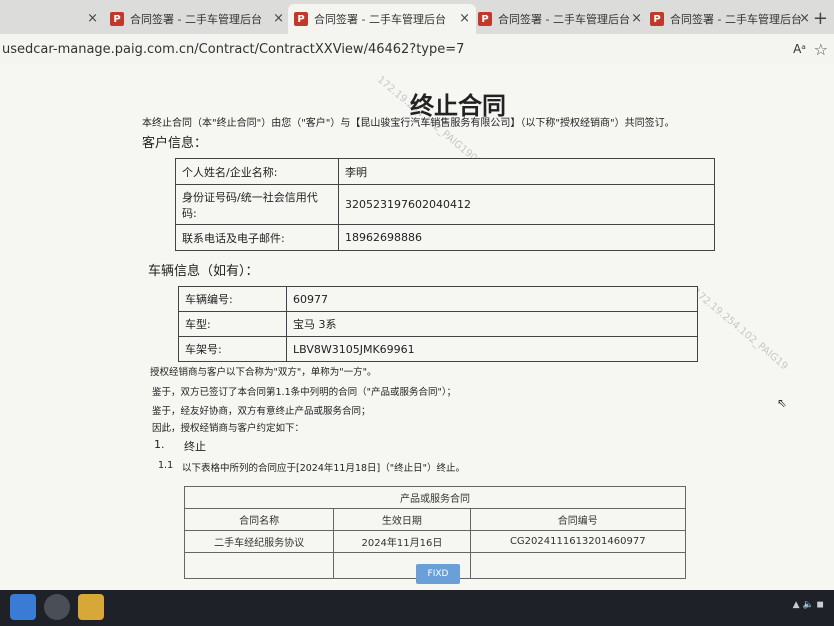 This screenshot has width=834, height=626. I want to click on clause-paragraph: 鉴于，经友好协商，双方有意终止产品或服务合同；, so click(261, 411).